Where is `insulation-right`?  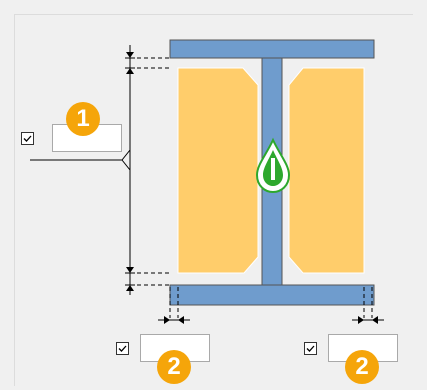 insulation-right is located at coordinates (326, 170).